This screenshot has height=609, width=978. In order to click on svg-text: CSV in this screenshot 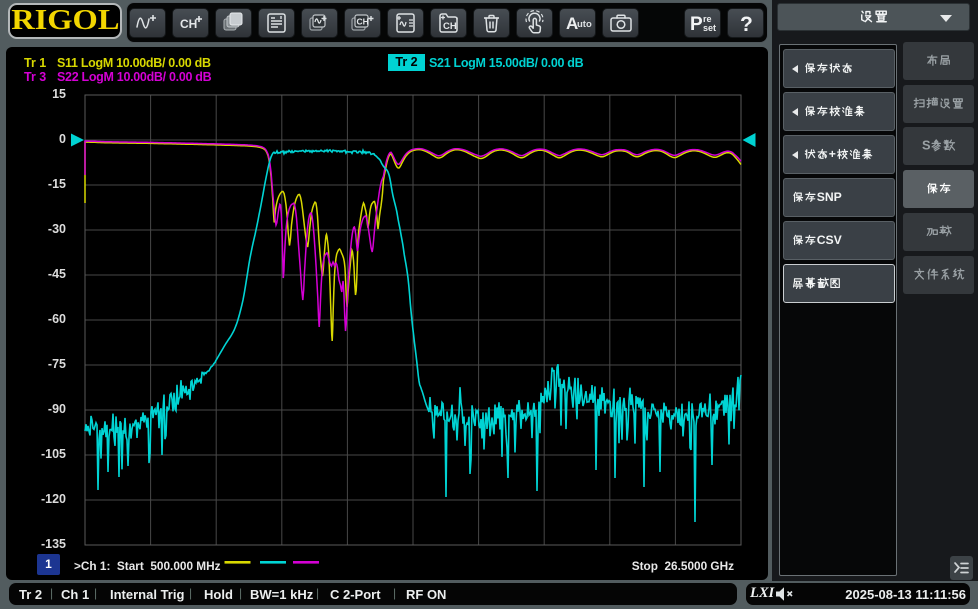, I will do `click(830, 240)`.